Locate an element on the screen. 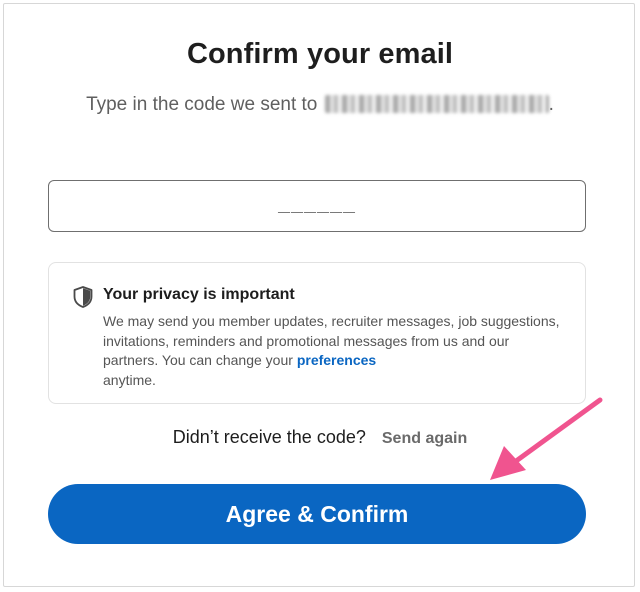 The height and width of the screenshot is (592, 640). privacy-body-suffix: anytime. is located at coordinates (129, 379).